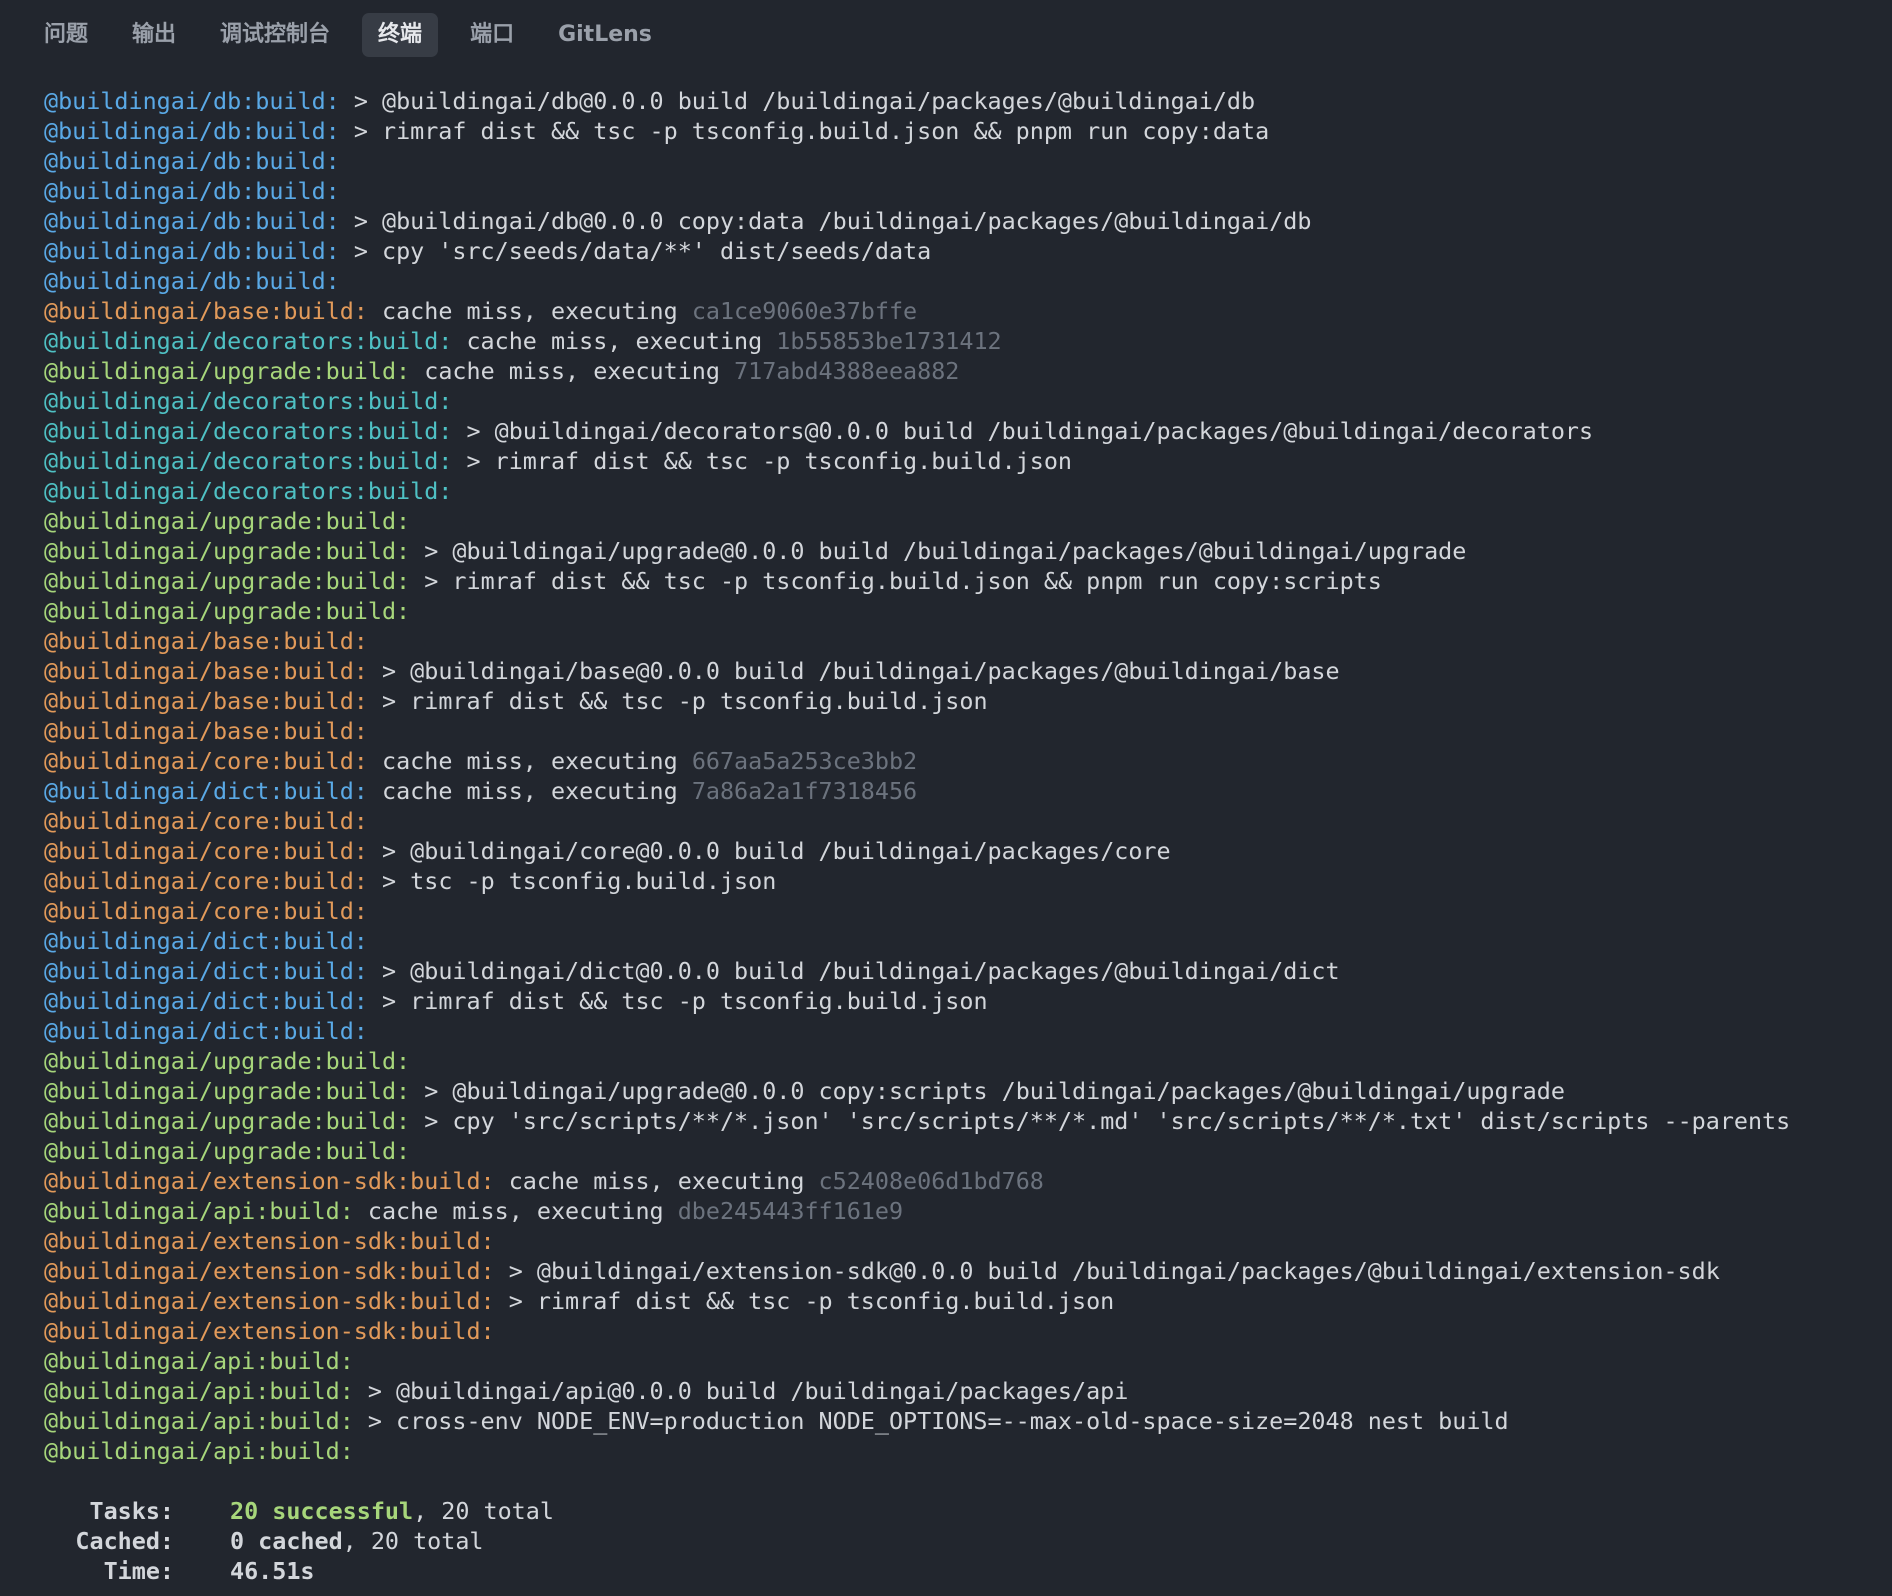 The width and height of the screenshot is (1892, 1596). I want to click on summary-time: Time: 46.51s, so click(964, 1571).